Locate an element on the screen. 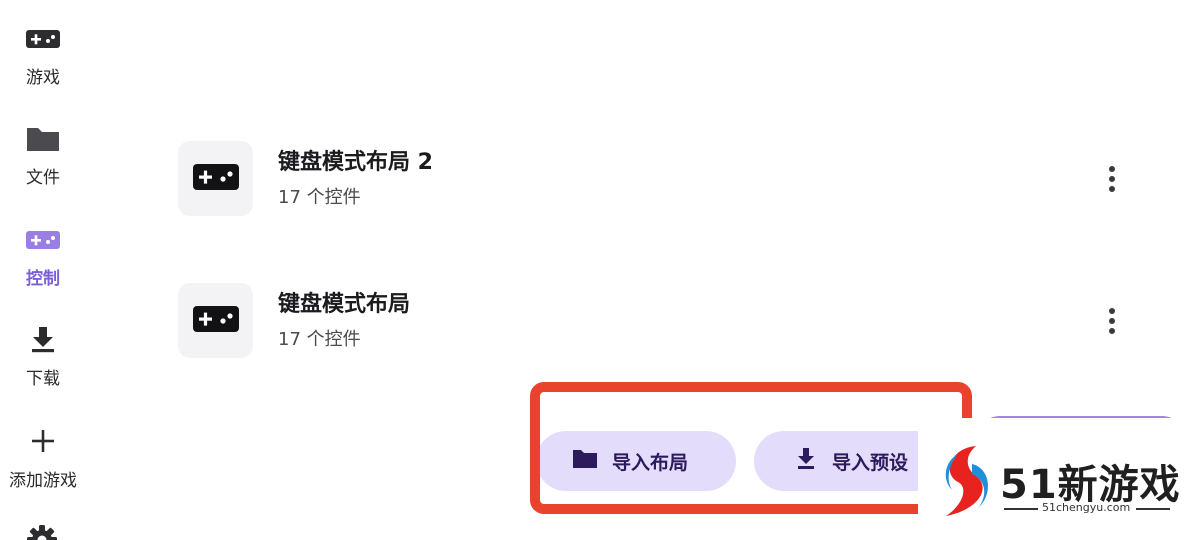 The image size is (1198, 540). nav-item-files: 文件 is located at coordinates (43, 156).